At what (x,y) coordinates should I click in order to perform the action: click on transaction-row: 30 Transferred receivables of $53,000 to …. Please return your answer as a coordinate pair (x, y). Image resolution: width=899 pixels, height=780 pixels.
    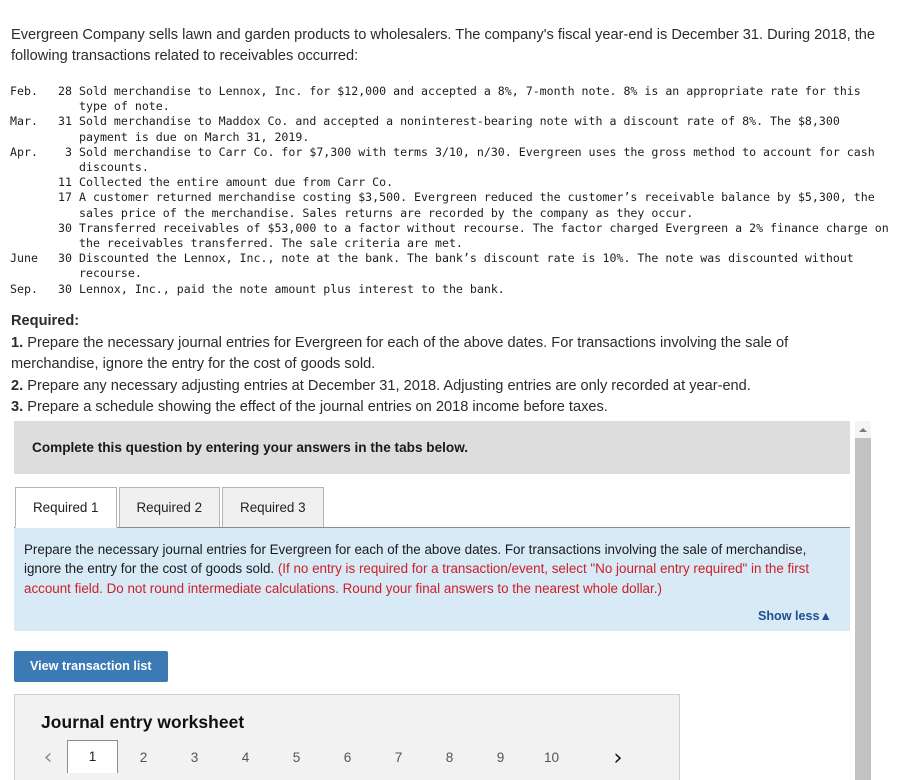
    Looking at the image, I should click on (450, 236).